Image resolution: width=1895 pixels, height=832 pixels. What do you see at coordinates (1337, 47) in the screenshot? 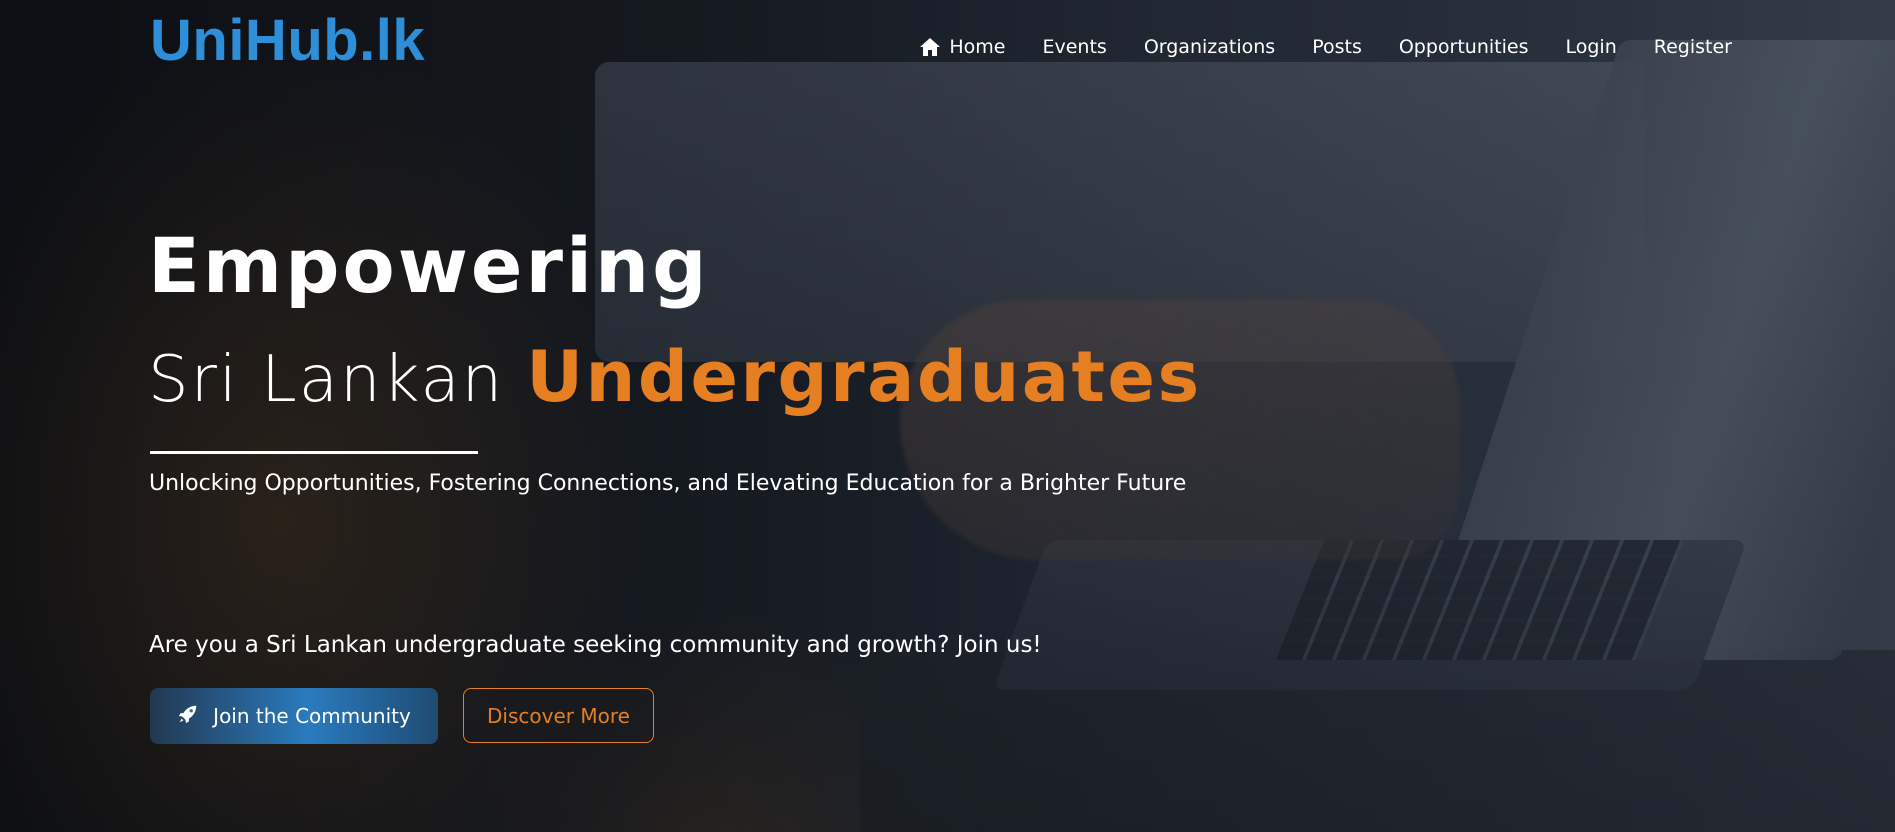
I see `nav-item-posts: Posts` at bounding box center [1337, 47].